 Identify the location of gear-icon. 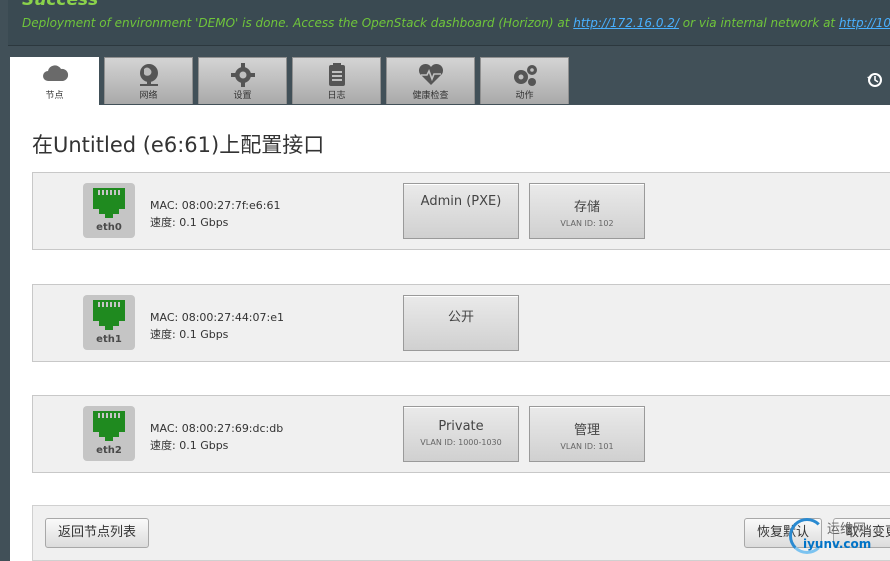
(242, 75).